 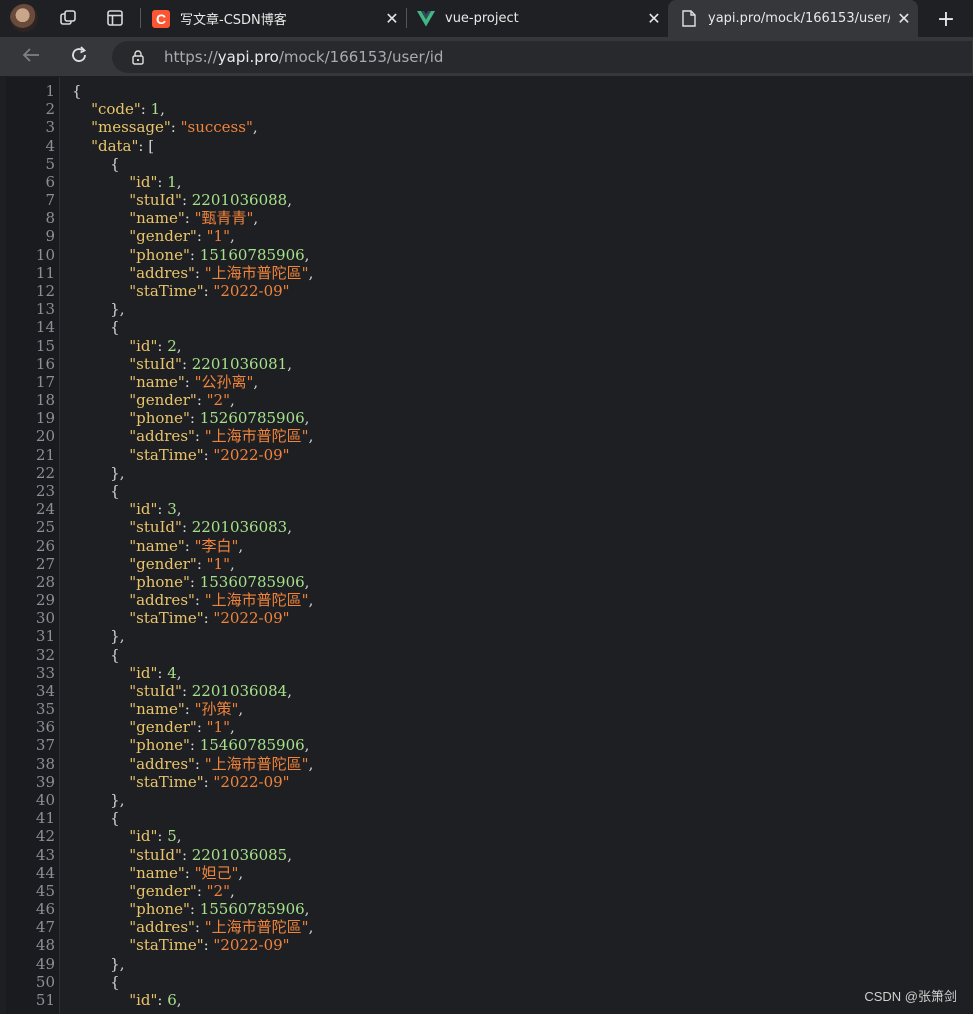 What do you see at coordinates (50, 200) in the screenshot?
I see `line-number: 7` at bounding box center [50, 200].